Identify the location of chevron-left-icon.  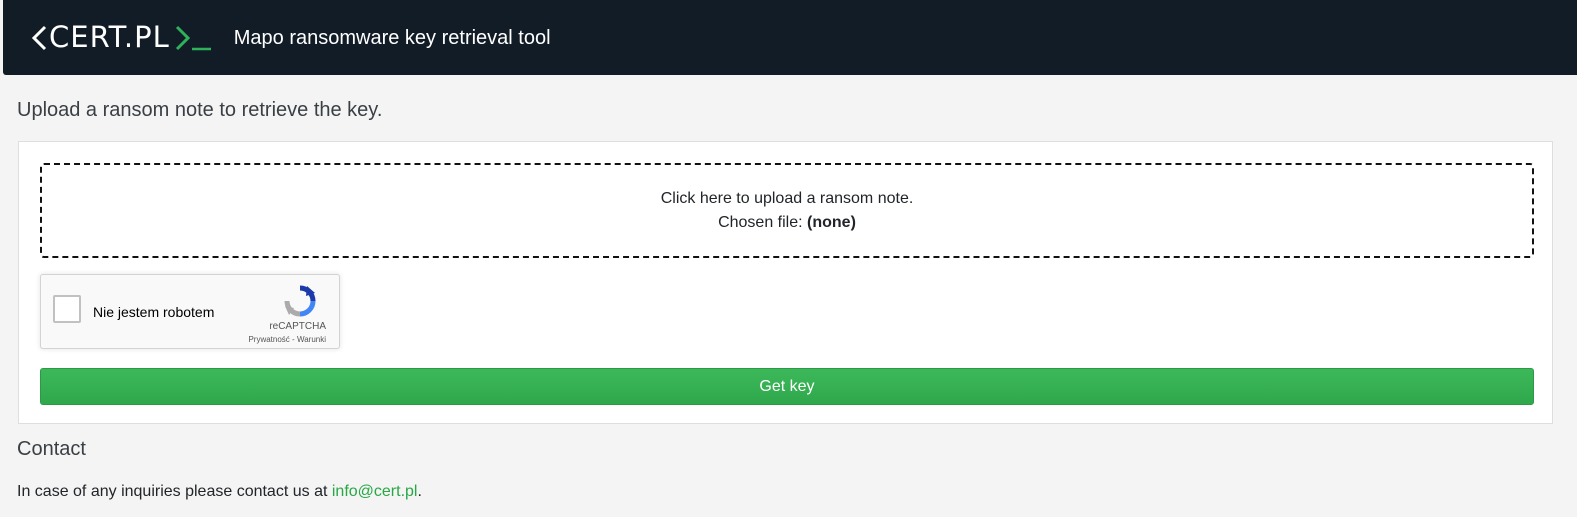
(39, 37).